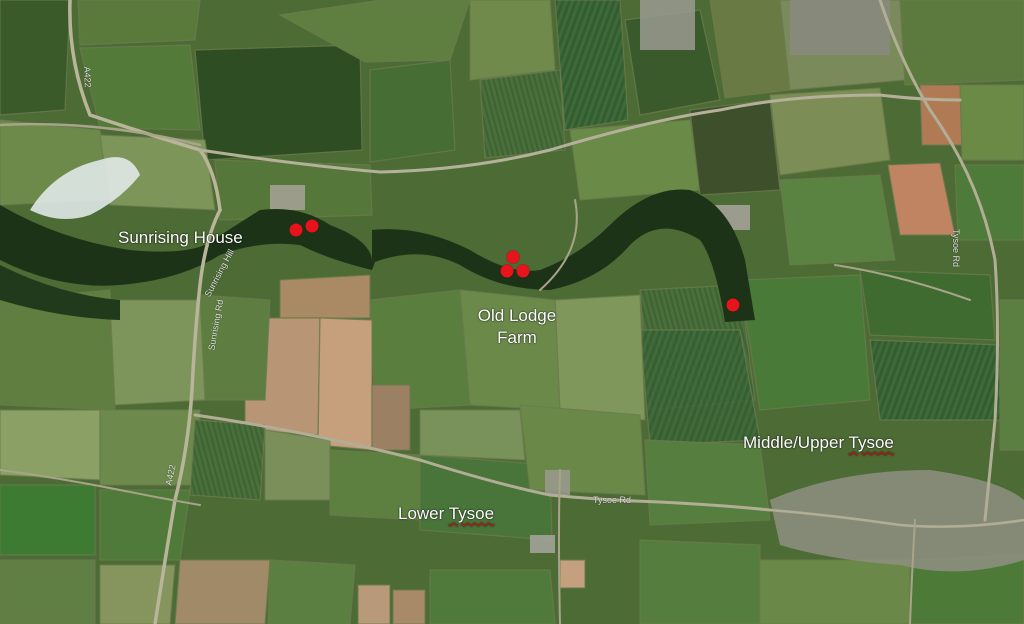 The width and height of the screenshot is (1024, 624). I want to click on label-lower-tysoe: Lower Tysoe, so click(446, 514).